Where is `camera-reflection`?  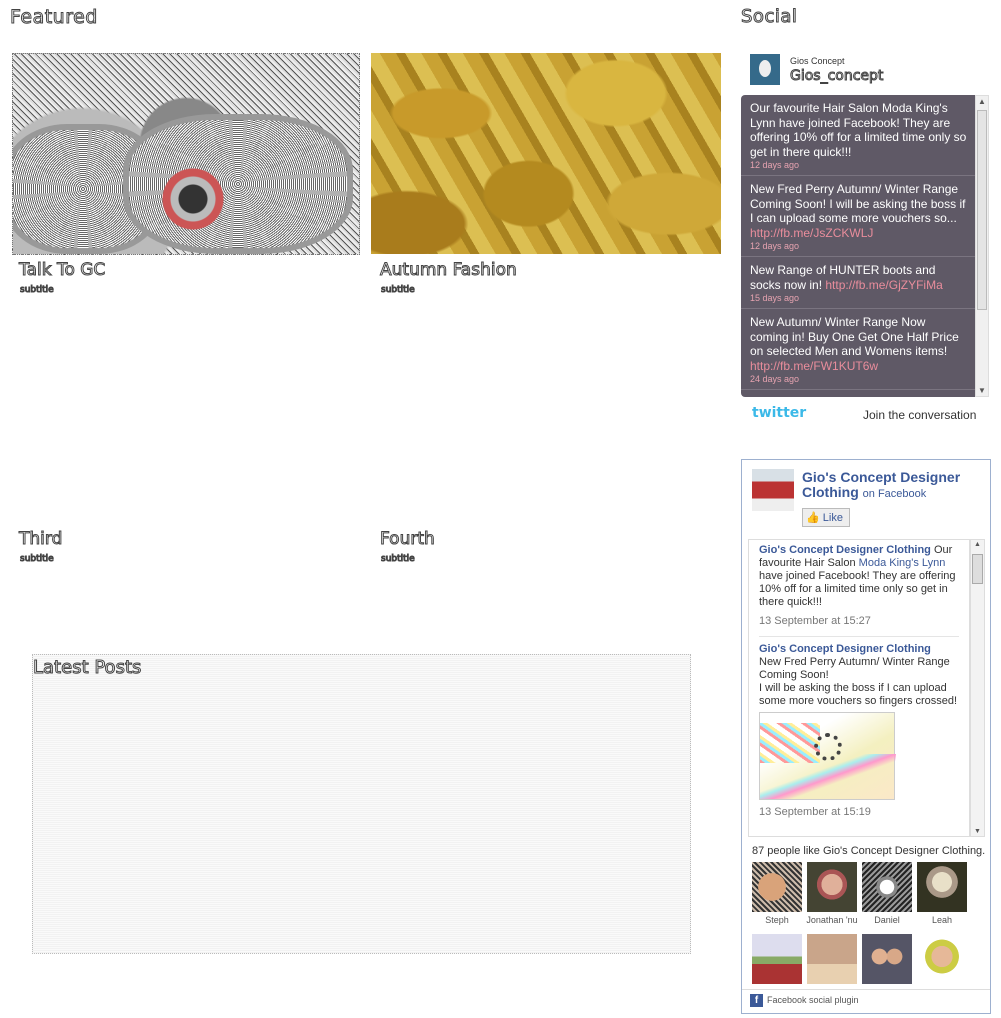 camera-reflection is located at coordinates (193, 199).